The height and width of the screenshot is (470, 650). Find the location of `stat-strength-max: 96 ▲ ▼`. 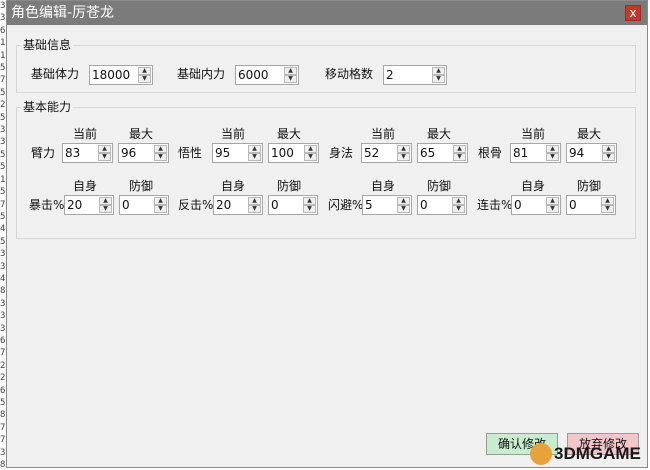

stat-strength-max: 96 ▲ ▼ is located at coordinates (143, 153).